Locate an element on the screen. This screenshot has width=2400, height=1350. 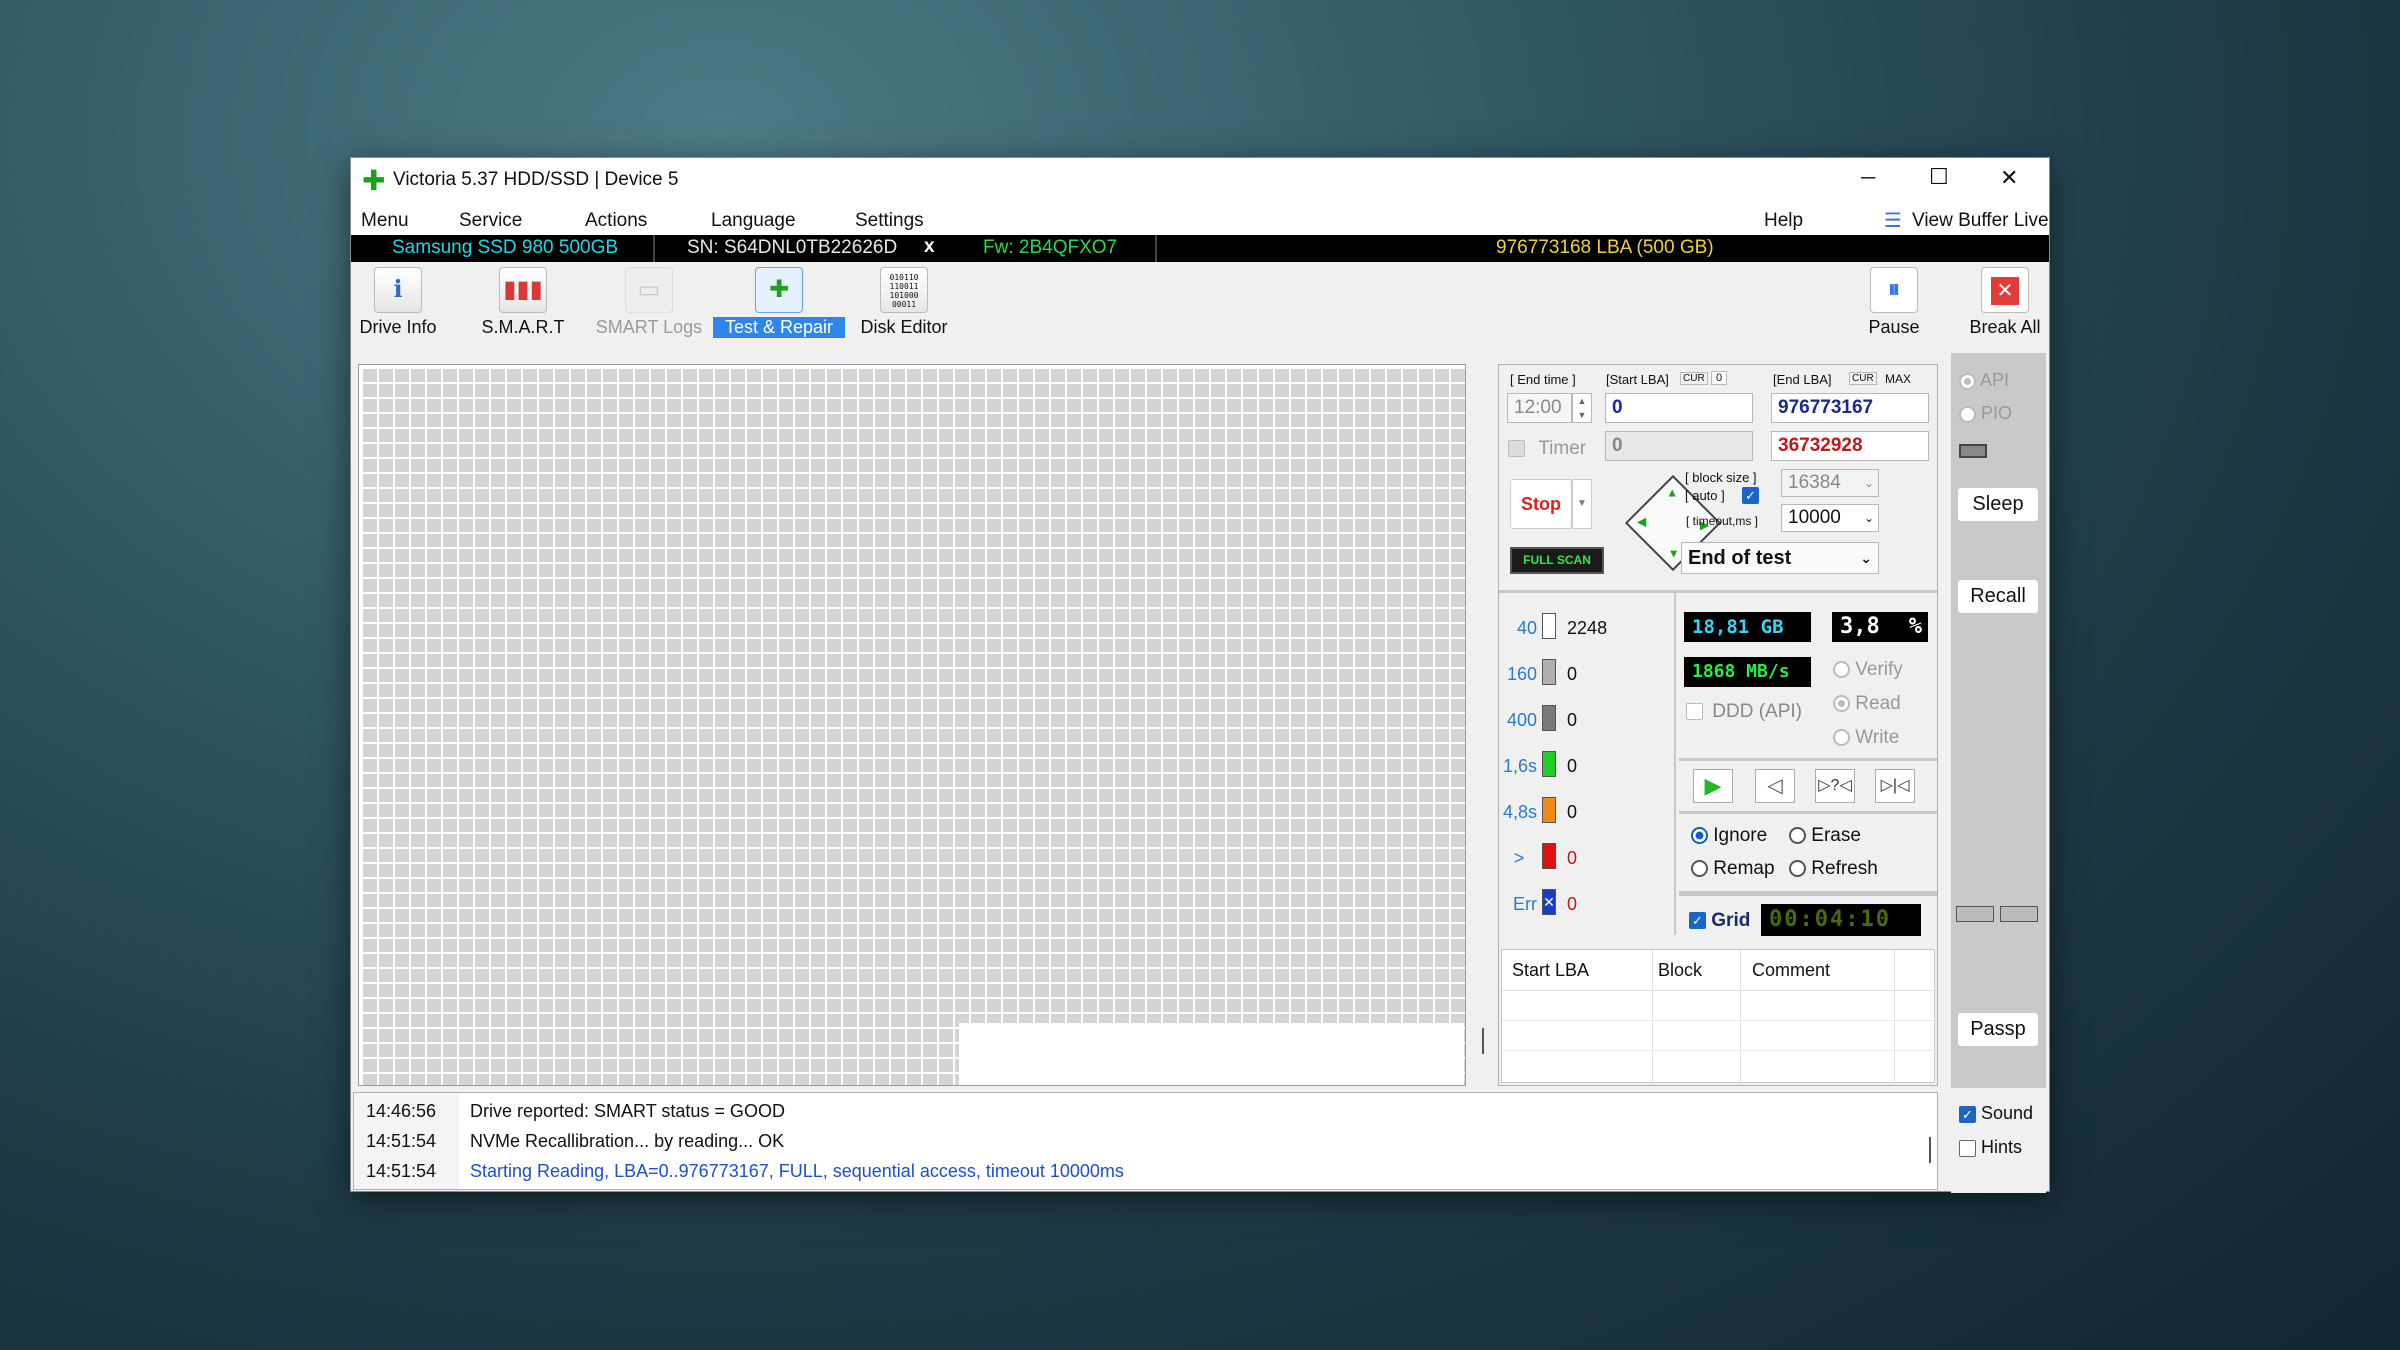
device-serial: SN: S64DNL0TB22626D is located at coordinates (792, 247).